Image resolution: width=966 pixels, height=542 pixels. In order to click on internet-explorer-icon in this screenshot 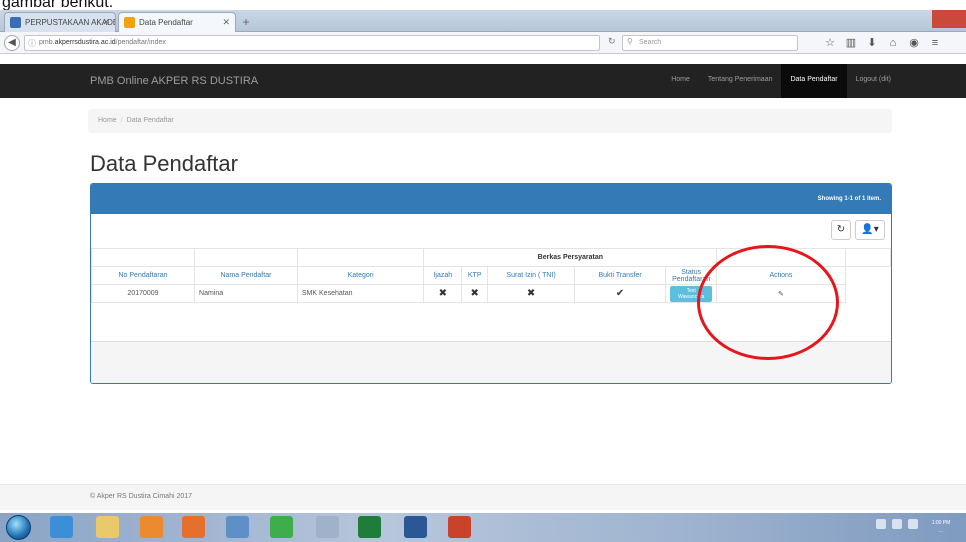, I will do `click(61, 527)`.